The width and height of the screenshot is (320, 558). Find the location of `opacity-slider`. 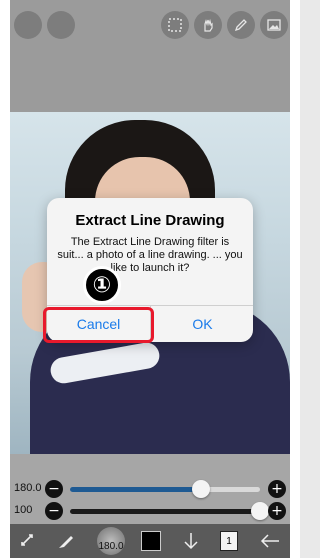

opacity-slider is located at coordinates (169, 511).